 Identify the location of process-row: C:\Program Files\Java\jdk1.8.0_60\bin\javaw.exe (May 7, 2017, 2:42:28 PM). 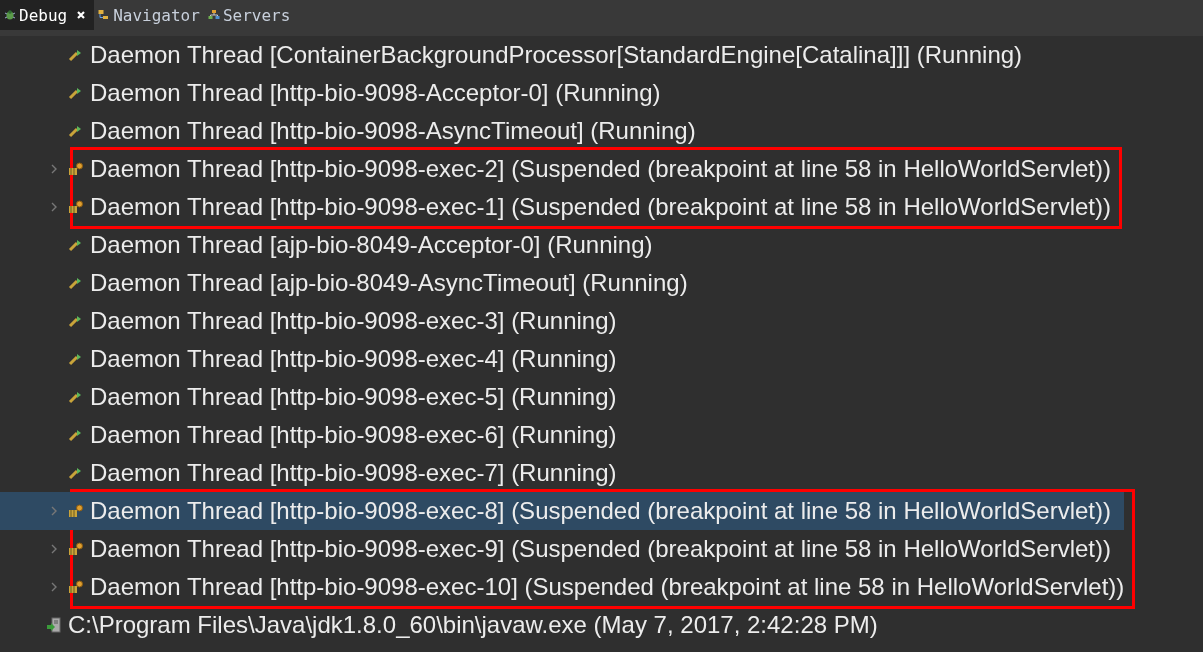
(439, 625).